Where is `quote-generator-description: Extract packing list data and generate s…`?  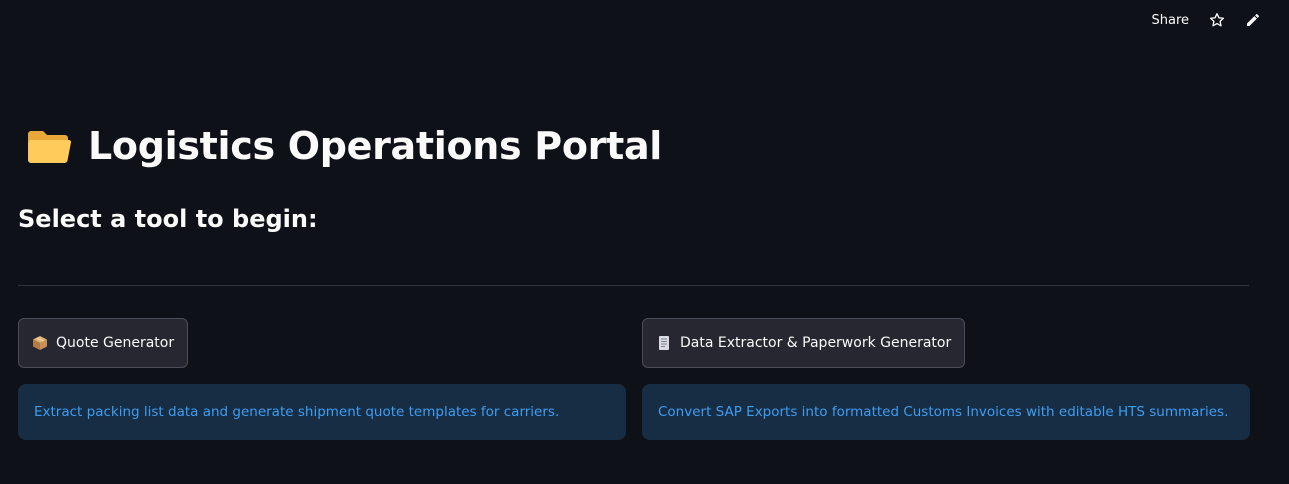
quote-generator-description: Extract packing list data and generate s… is located at coordinates (297, 412).